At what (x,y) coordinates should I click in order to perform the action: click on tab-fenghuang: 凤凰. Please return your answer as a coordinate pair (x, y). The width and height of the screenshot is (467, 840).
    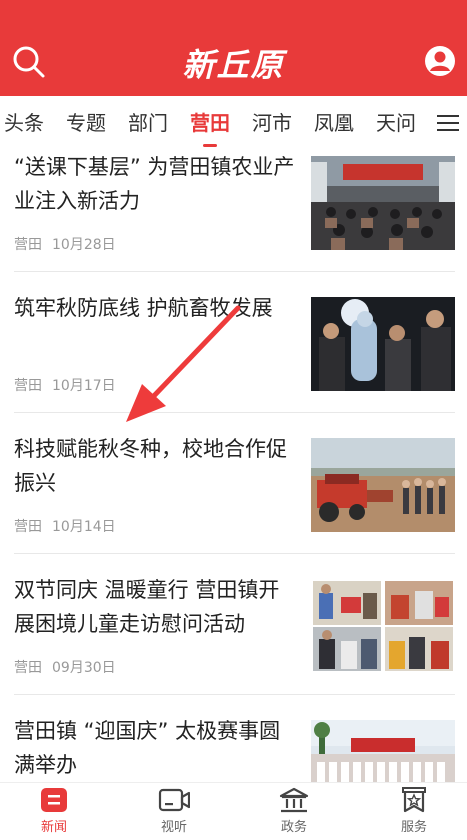
    Looking at the image, I should click on (334, 123).